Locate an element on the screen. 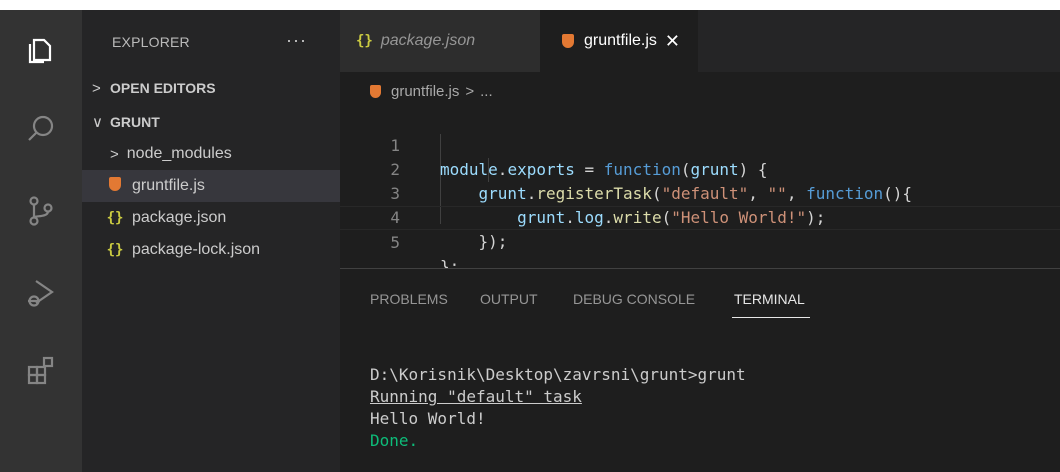 The height and width of the screenshot is (472, 1060). grunt-folder-section: ∨ GRUNT is located at coordinates (126, 122).